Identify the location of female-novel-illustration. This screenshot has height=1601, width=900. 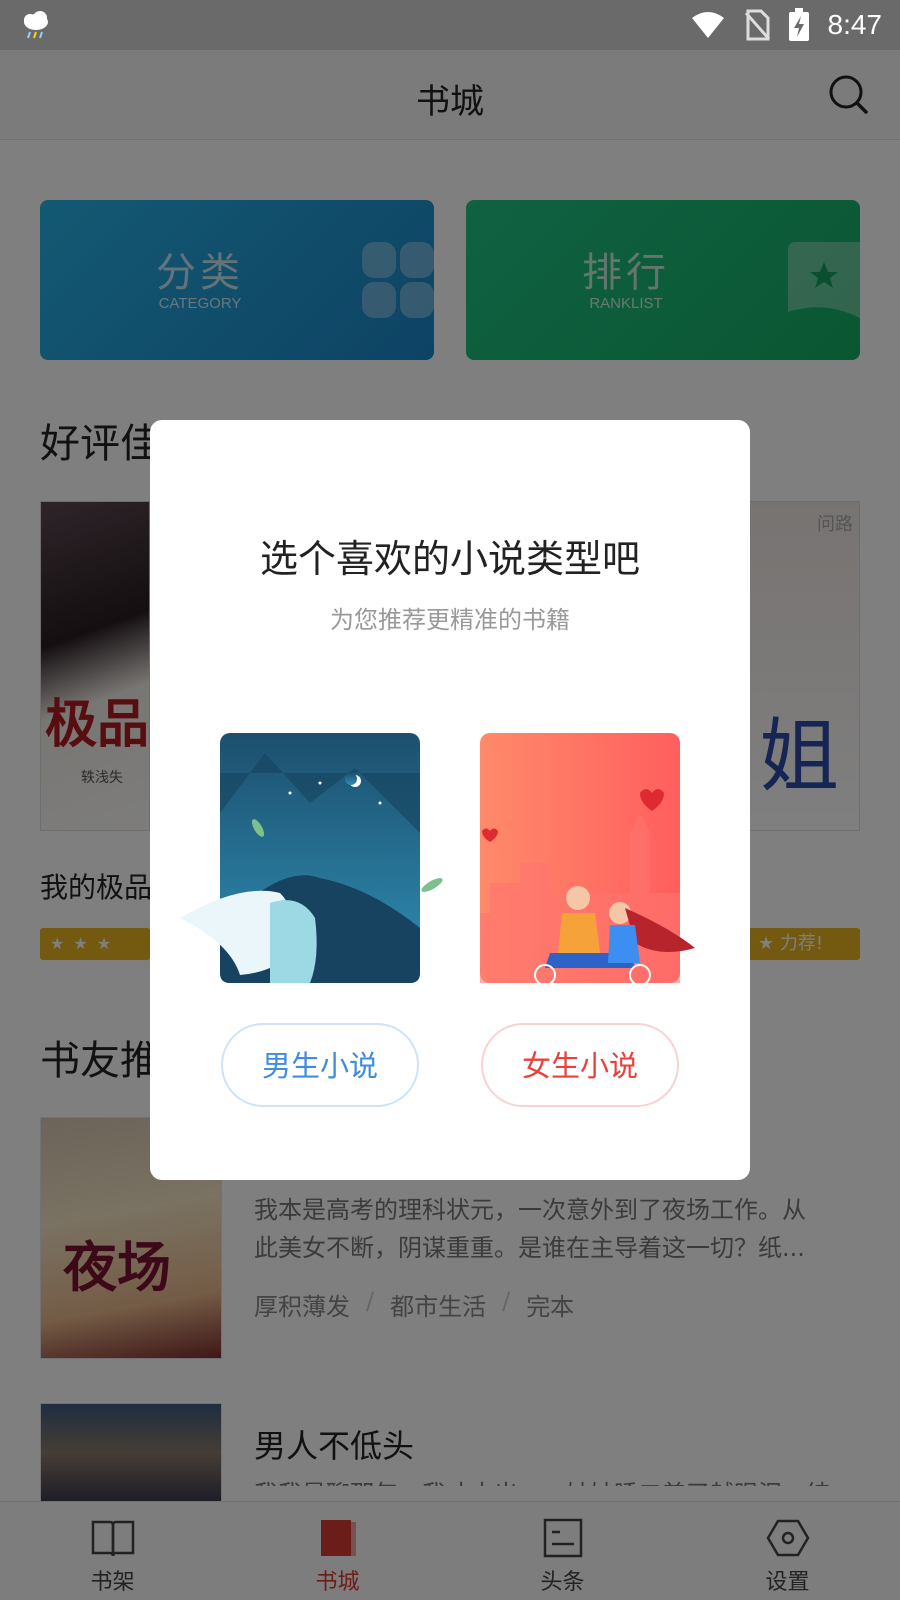
(587, 859).